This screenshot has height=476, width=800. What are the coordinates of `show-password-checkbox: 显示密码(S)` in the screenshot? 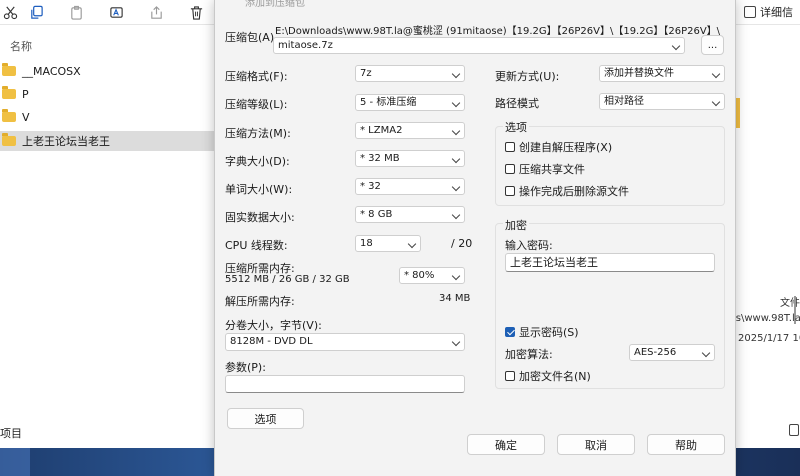 It's located at (542, 332).